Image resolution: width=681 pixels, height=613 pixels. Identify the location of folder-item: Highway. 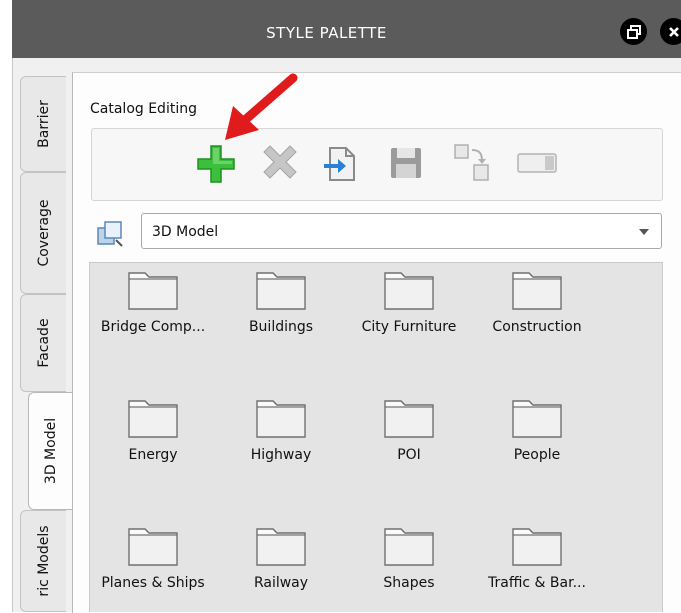
(281, 429).